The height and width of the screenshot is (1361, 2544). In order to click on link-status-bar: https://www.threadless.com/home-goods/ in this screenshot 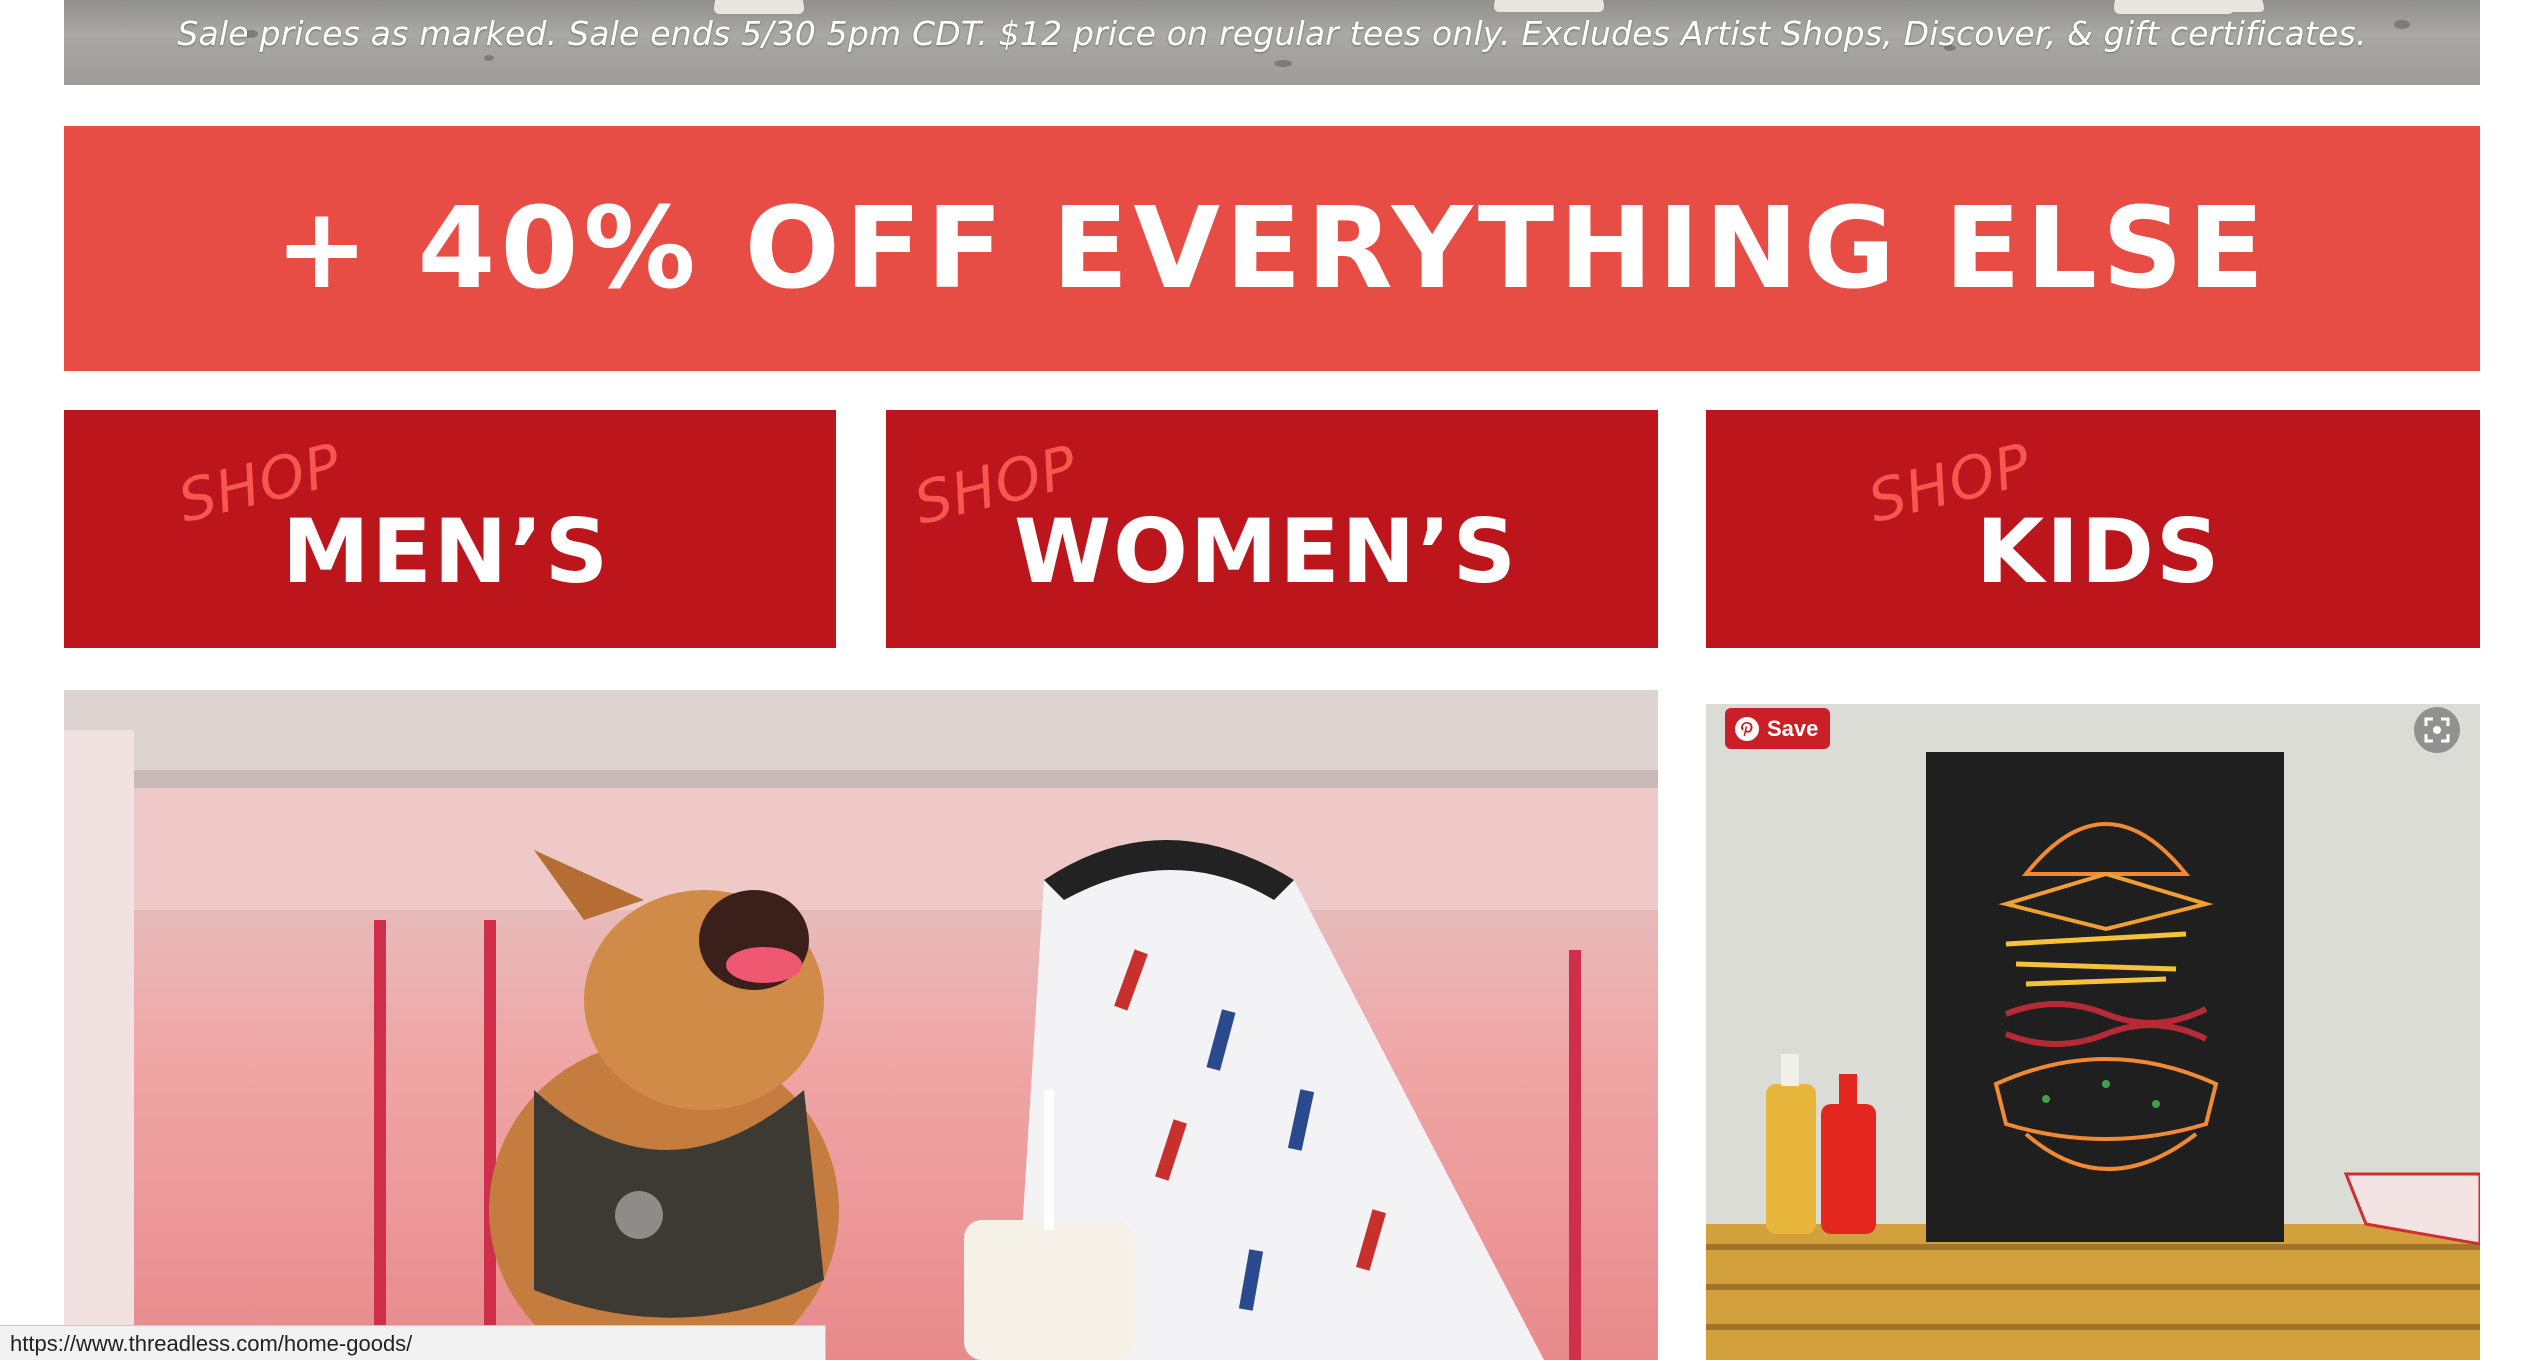, I will do `click(413, 1342)`.